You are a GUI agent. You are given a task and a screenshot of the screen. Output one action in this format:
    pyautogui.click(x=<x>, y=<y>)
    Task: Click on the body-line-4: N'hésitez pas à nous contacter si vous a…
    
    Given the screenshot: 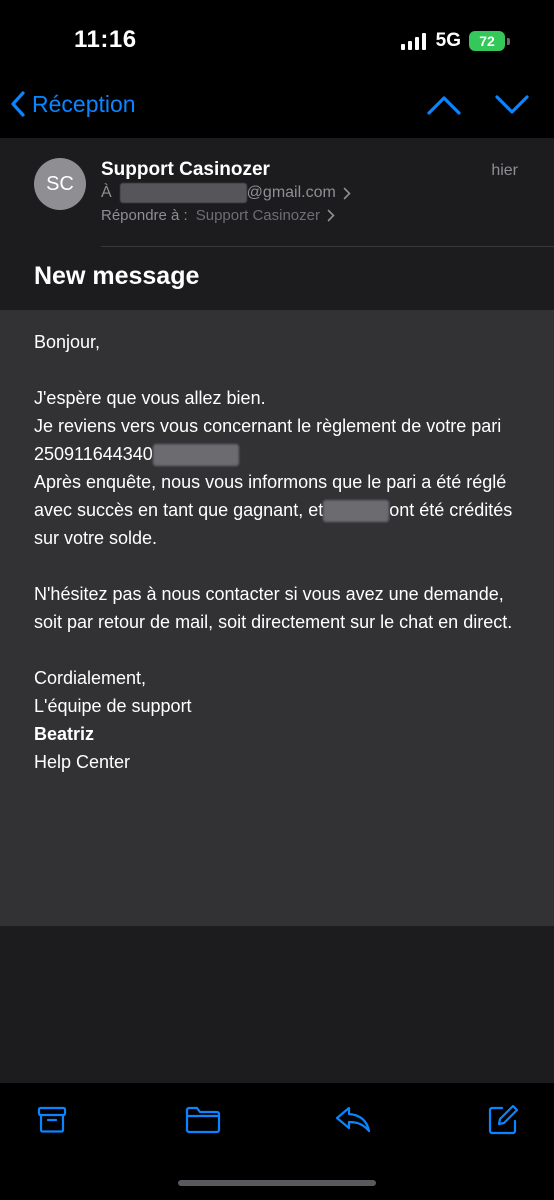 What is the action you would take?
    pyautogui.click(x=273, y=608)
    